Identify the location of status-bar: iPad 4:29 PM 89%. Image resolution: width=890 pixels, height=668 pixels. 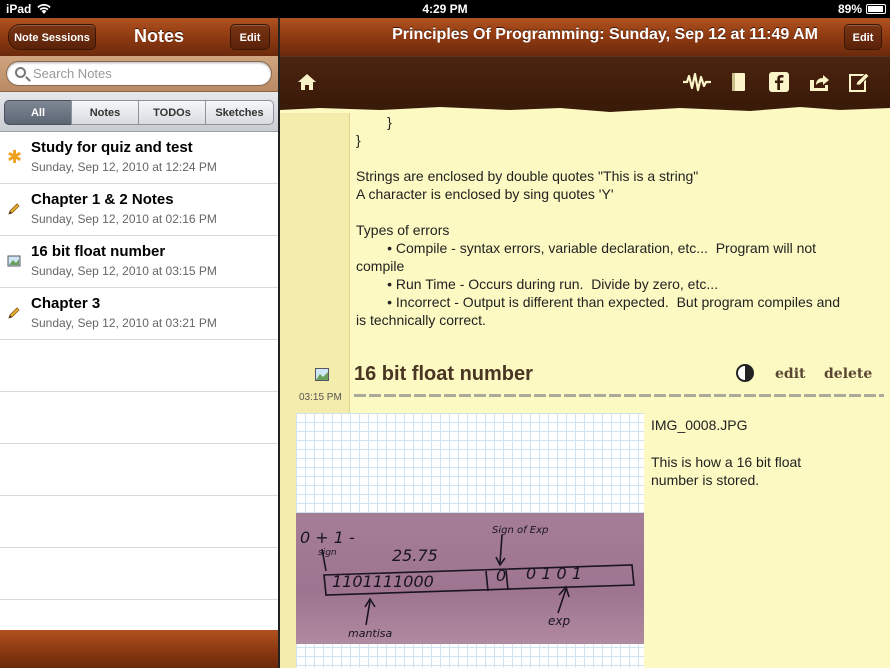
(445, 9).